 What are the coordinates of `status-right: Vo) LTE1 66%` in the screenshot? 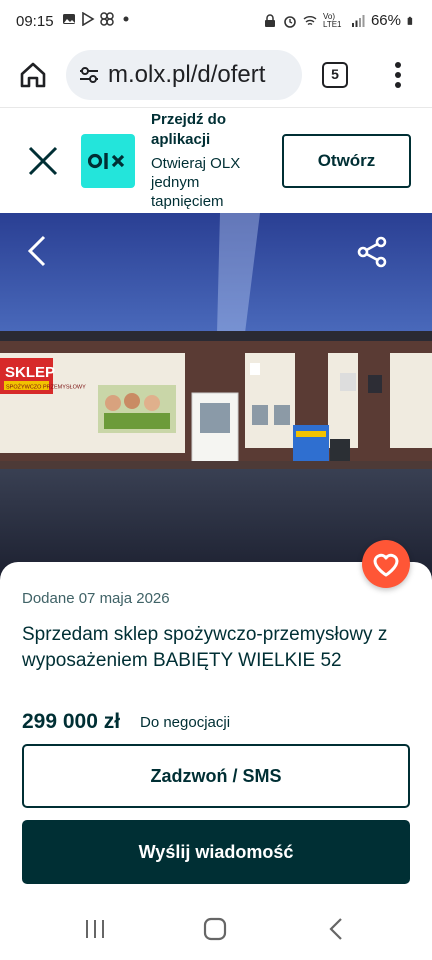 It's located at (339, 20).